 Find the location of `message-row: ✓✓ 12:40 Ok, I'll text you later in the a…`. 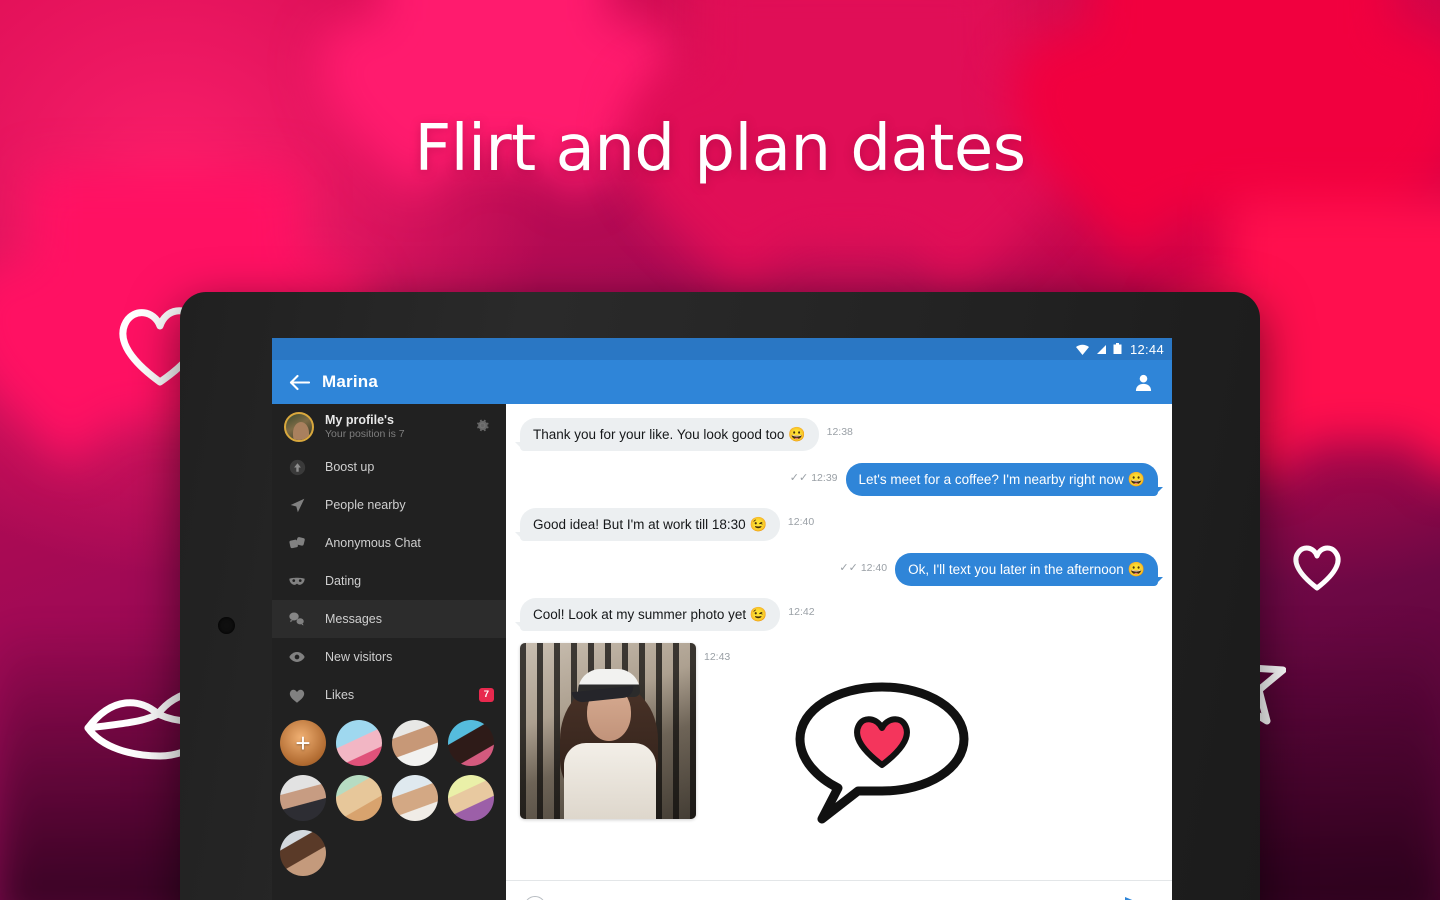

message-row: ✓✓ 12:40 Ok, I'll text you later in the a… is located at coordinates (841, 569).